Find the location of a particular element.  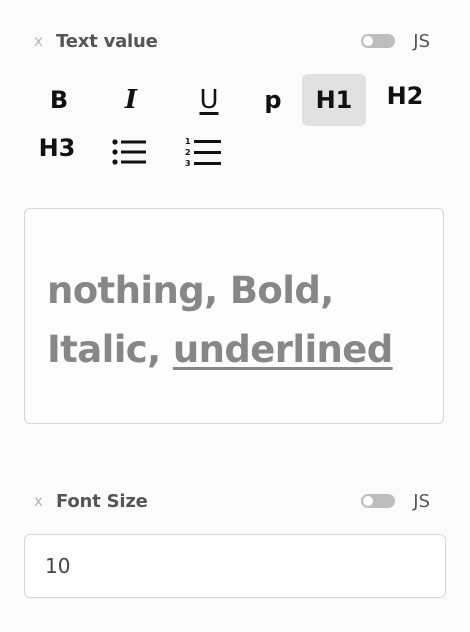

paragraph-button: p is located at coordinates (273, 100).